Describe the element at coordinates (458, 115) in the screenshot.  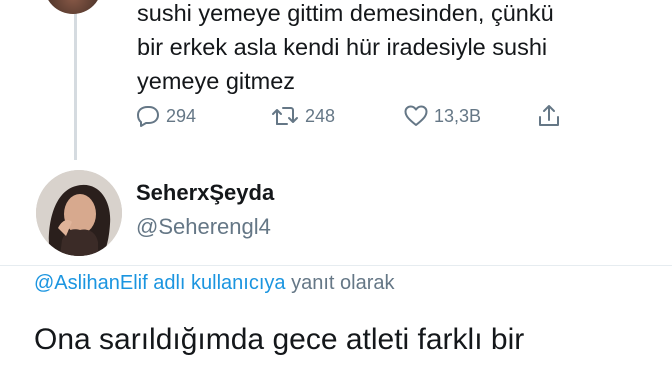
I see `like-count: 13,3B` at that location.